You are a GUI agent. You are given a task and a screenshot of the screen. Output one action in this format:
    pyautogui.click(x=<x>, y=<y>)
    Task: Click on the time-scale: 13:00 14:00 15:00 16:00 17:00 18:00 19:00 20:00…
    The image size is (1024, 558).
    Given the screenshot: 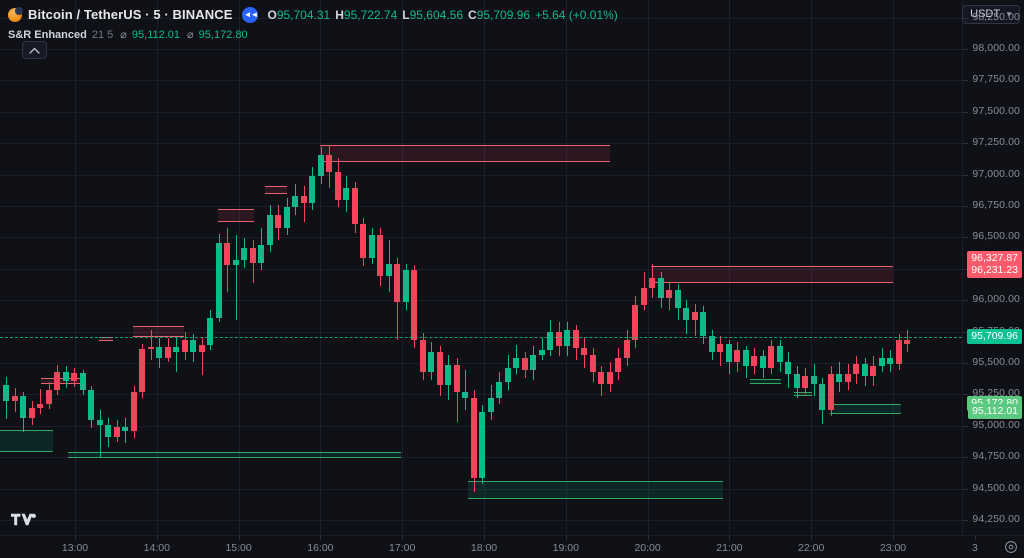 What is the action you would take?
    pyautogui.click(x=512, y=546)
    